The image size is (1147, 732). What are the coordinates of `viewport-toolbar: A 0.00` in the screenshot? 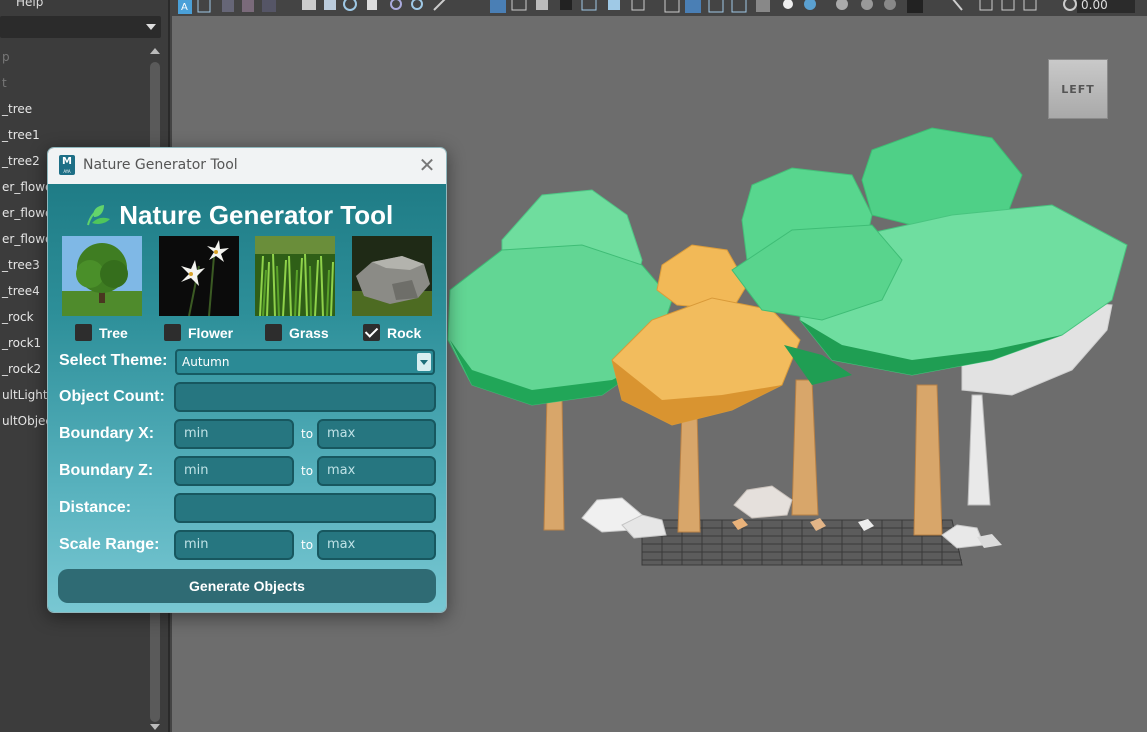 It's located at (659, 8).